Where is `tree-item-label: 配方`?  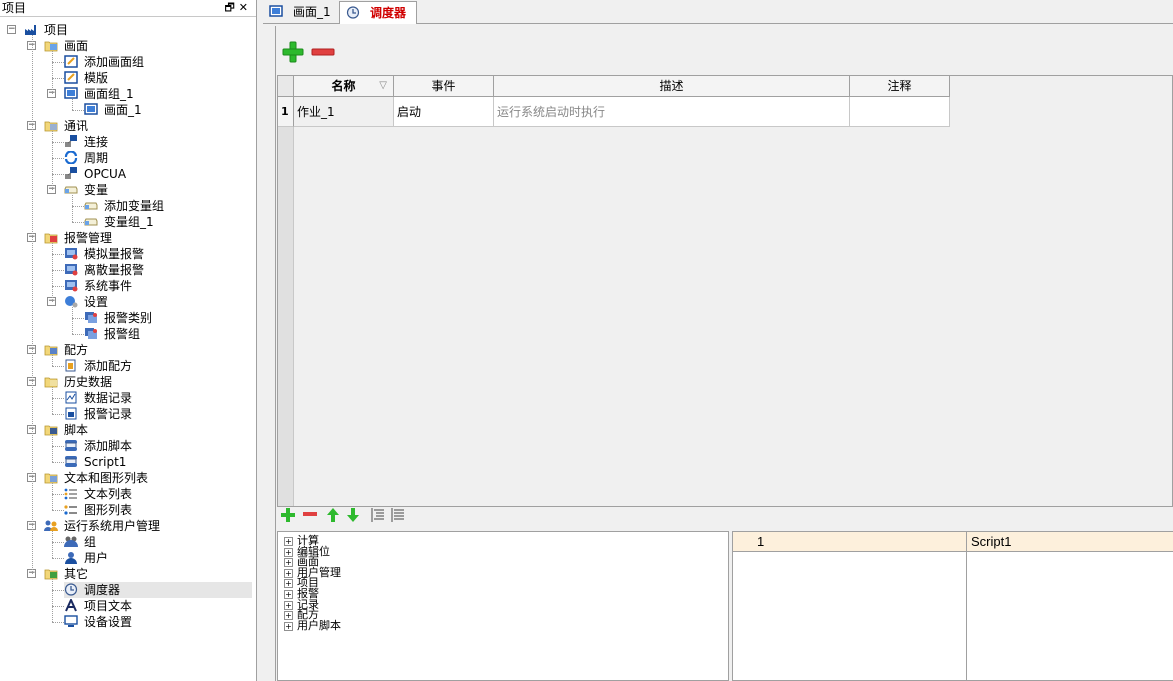
tree-item-label: 配方 is located at coordinates (76, 350).